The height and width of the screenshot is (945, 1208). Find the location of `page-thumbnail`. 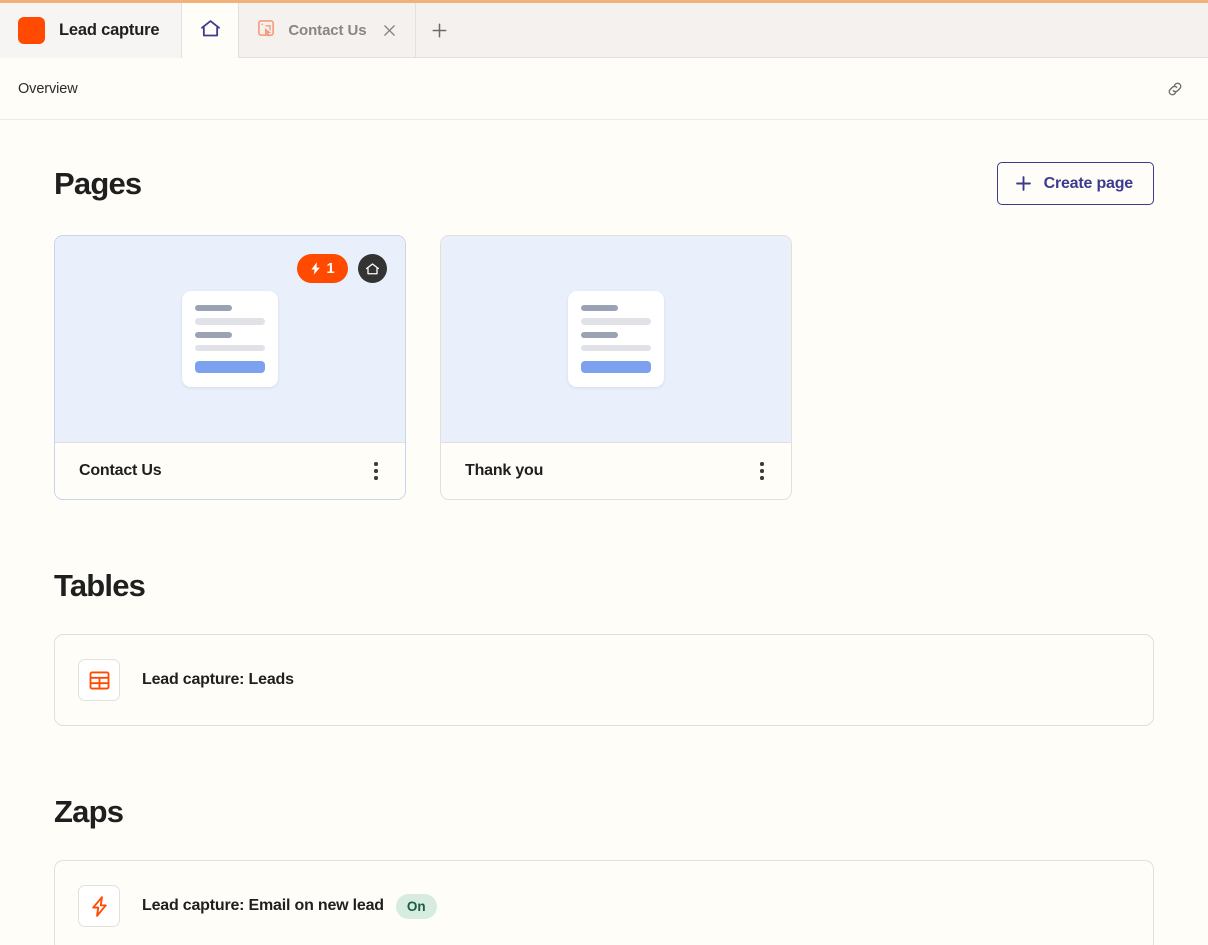

page-thumbnail is located at coordinates (616, 339).